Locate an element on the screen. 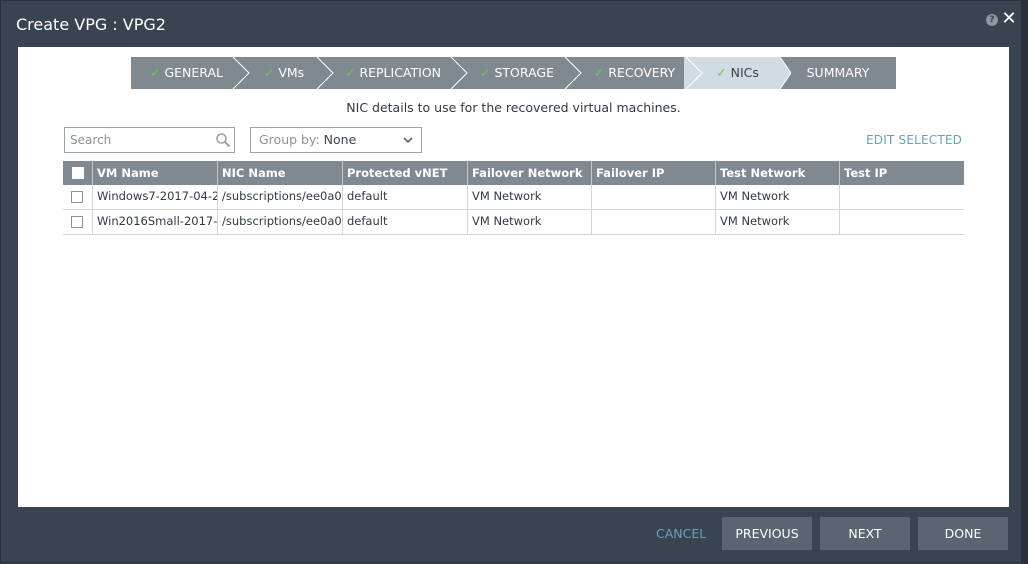 The image size is (1028, 564). select-all-checkbox is located at coordinates (78, 173).